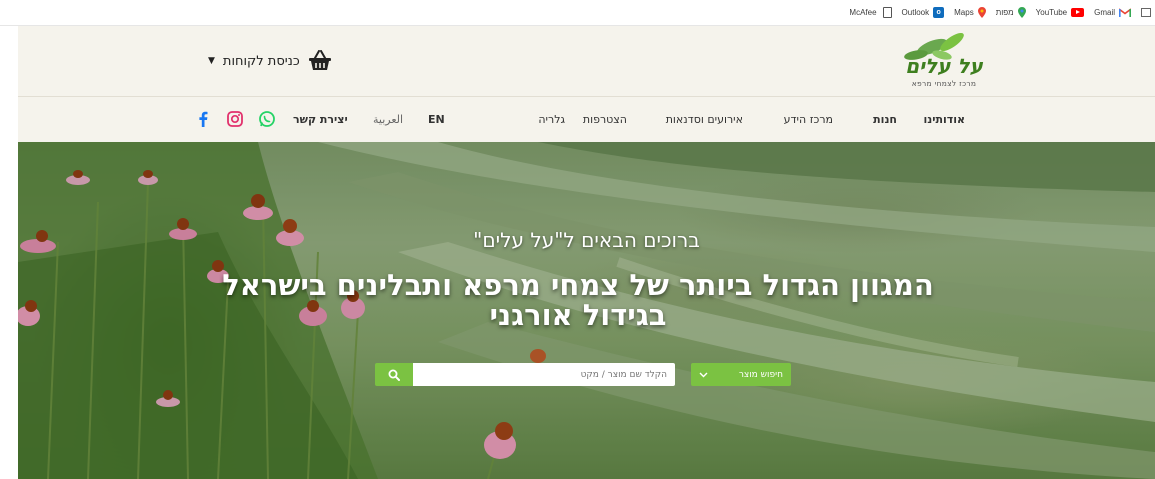  What do you see at coordinates (944, 83) in the screenshot?
I see `logo-subtitle: מרכז לצמחי מרפא` at bounding box center [944, 83].